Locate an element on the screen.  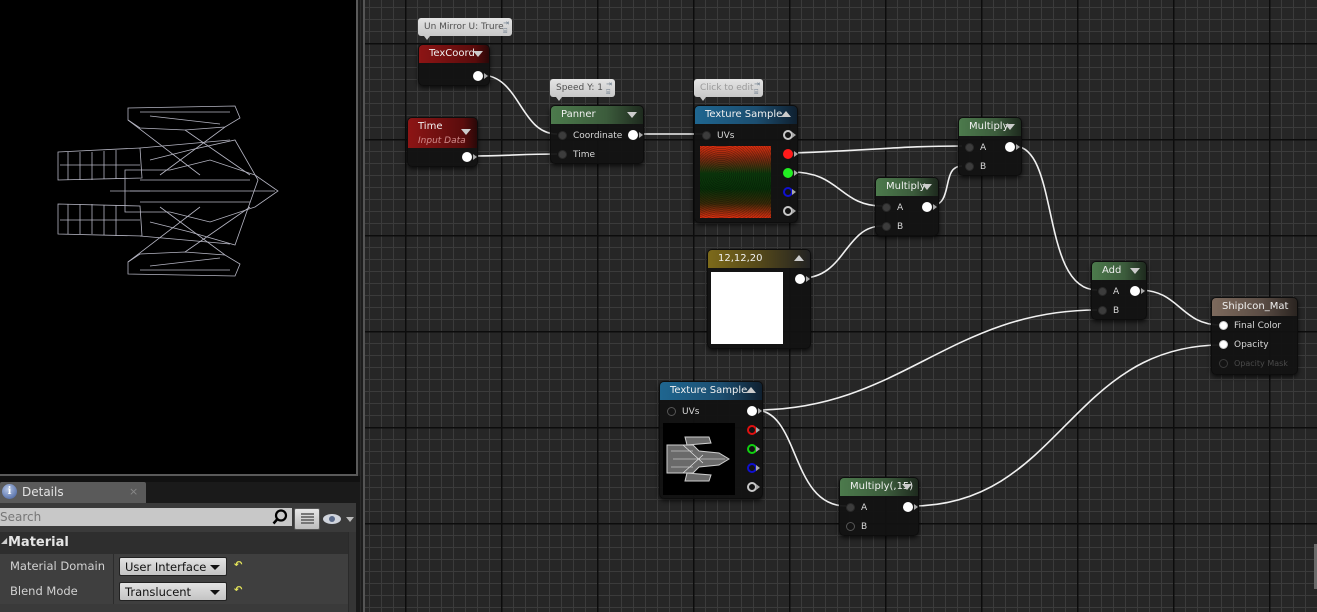
node-header: ShipIcon_Mat is located at coordinates (1254, 307).